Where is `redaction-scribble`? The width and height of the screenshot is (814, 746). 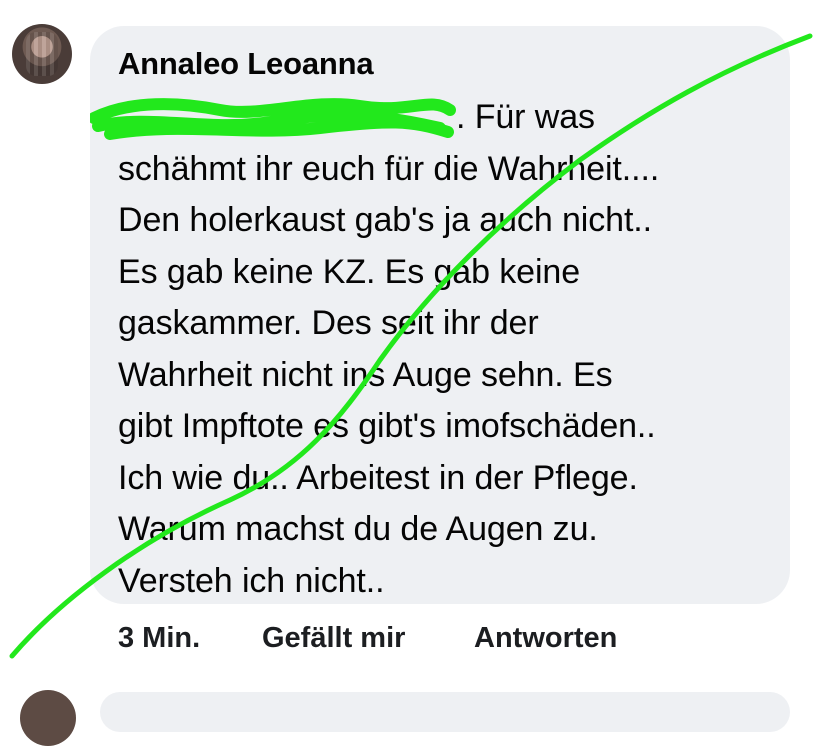 redaction-scribble is located at coordinates (273, 119).